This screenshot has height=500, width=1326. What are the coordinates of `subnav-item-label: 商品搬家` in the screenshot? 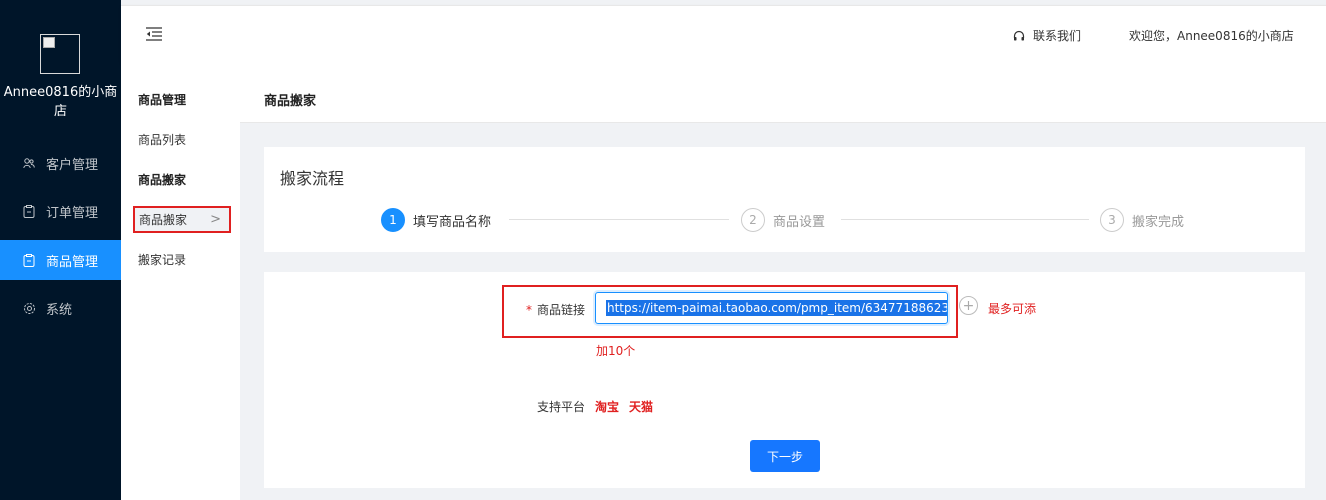 It's located at (163, 220).